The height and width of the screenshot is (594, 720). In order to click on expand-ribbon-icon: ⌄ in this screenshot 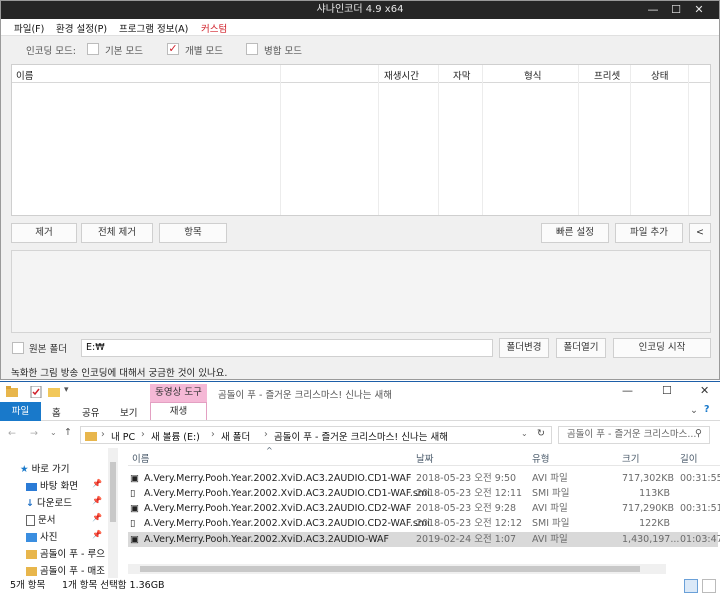, I will do `click(694, 410)`.